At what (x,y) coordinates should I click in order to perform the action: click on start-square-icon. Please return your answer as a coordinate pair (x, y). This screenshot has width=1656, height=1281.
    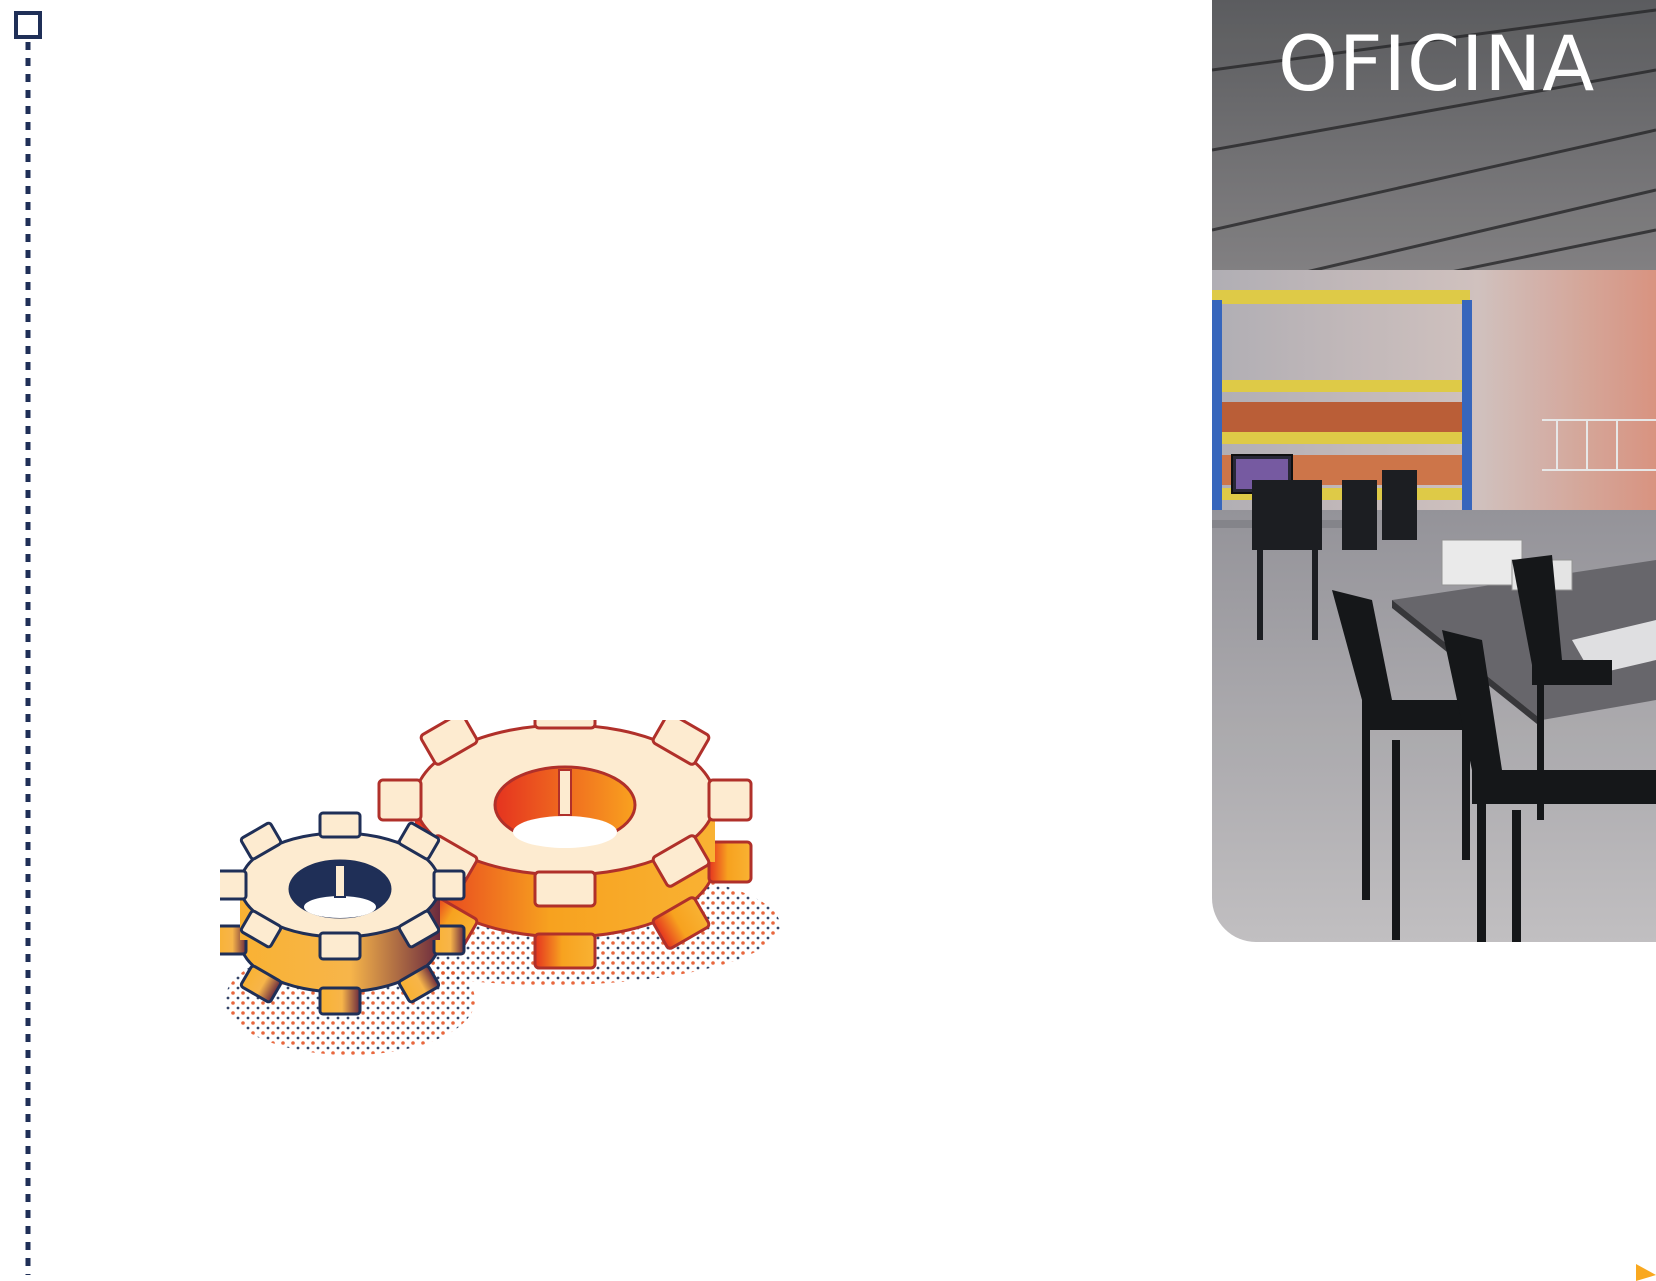
    Looking at the image, I should click on (28, 25).